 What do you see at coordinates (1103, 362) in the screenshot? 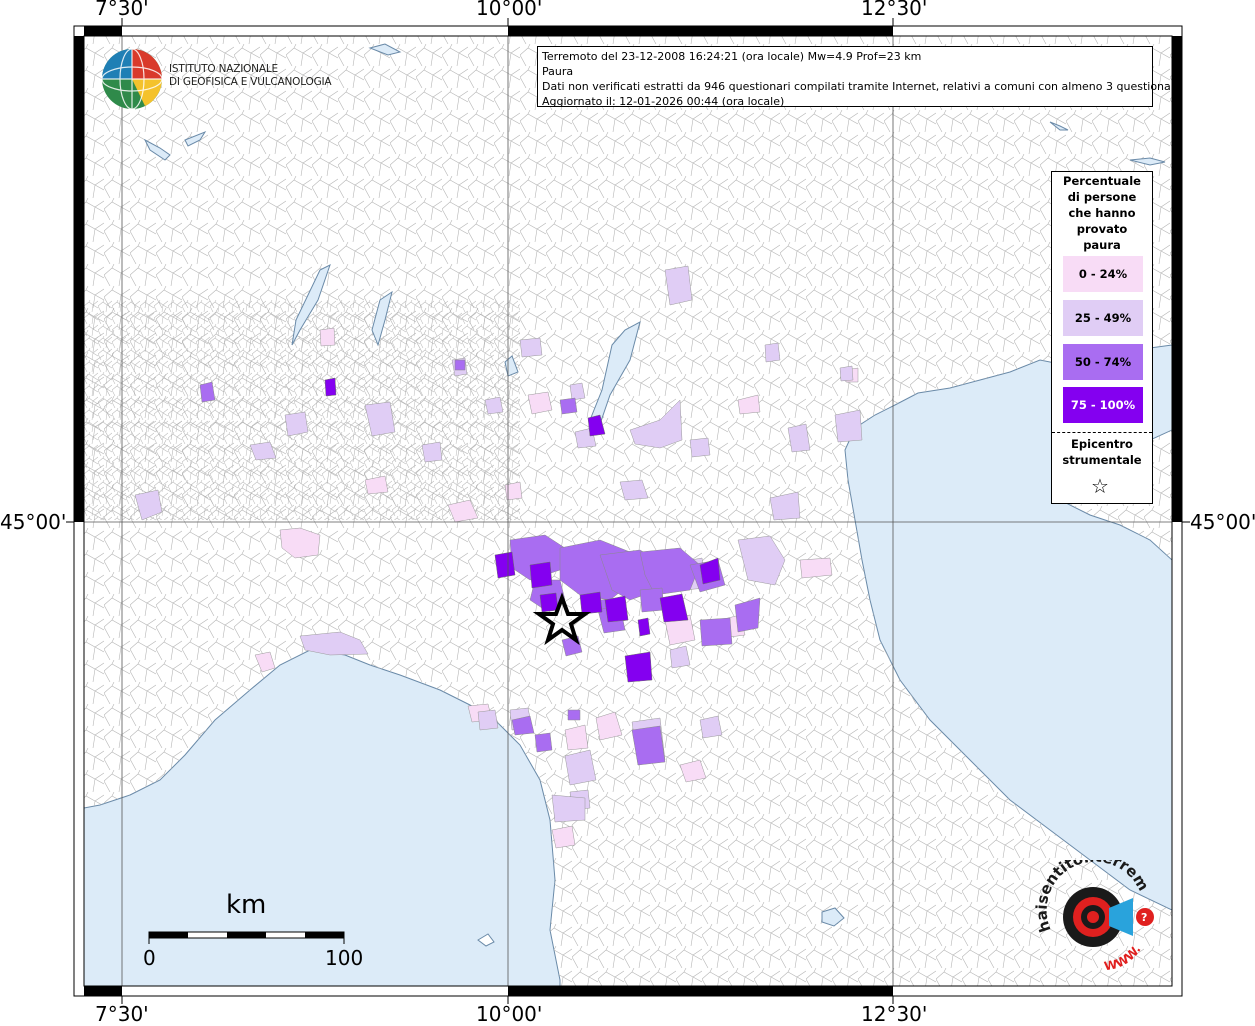
I see `legend-class-3: 50 - 74%` at bounding box center [1103, 362].